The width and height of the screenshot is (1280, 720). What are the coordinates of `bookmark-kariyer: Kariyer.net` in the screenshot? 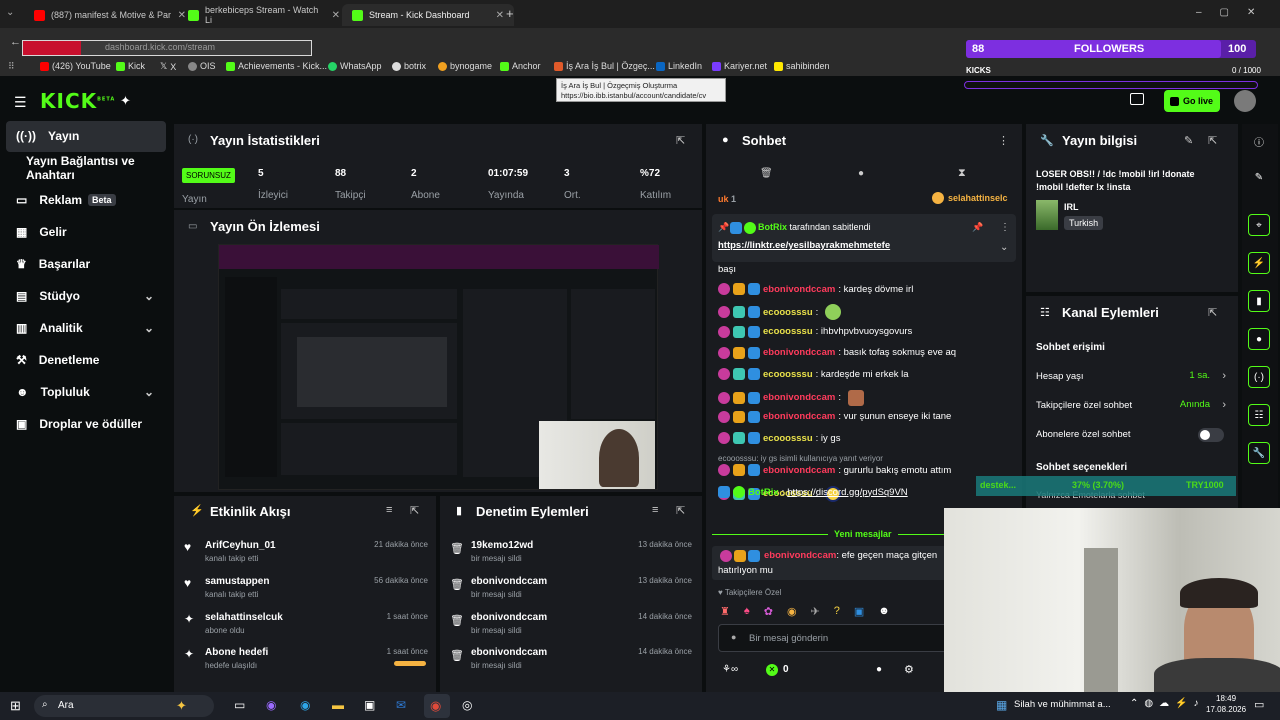 It's located at (739, 66).